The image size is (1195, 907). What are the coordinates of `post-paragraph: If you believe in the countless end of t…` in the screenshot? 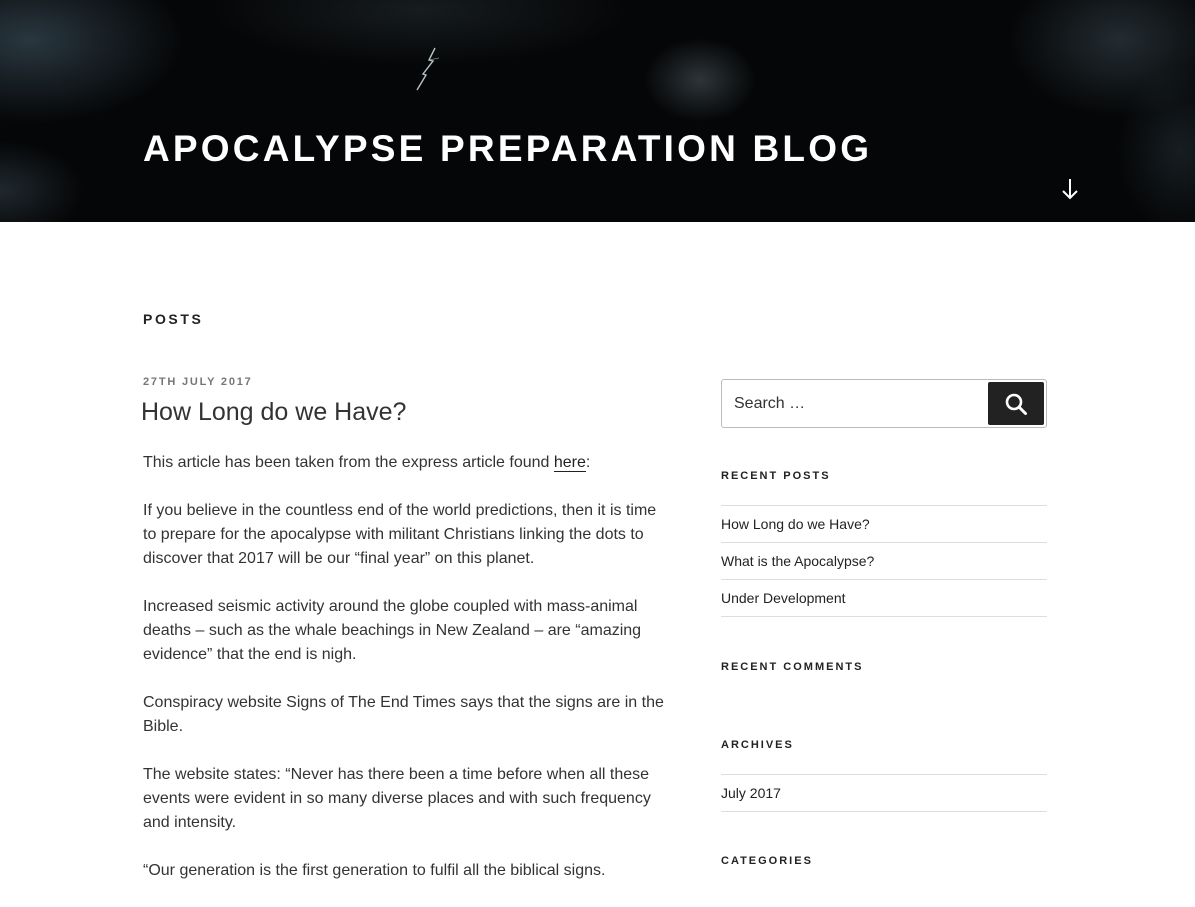 It's located at (400, 534).